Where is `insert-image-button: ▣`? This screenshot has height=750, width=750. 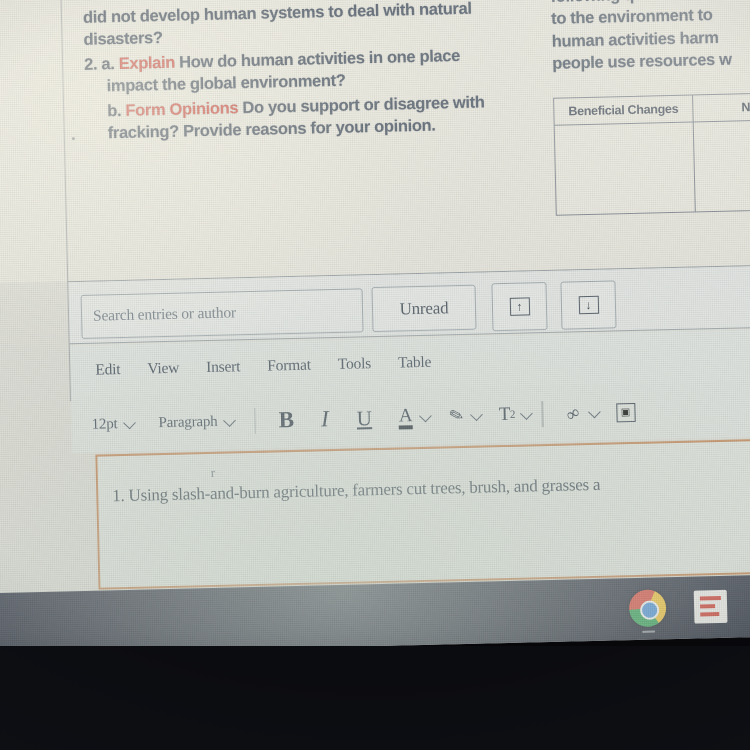 insert-image-button: ▣ is located at coordinates (625, 412).